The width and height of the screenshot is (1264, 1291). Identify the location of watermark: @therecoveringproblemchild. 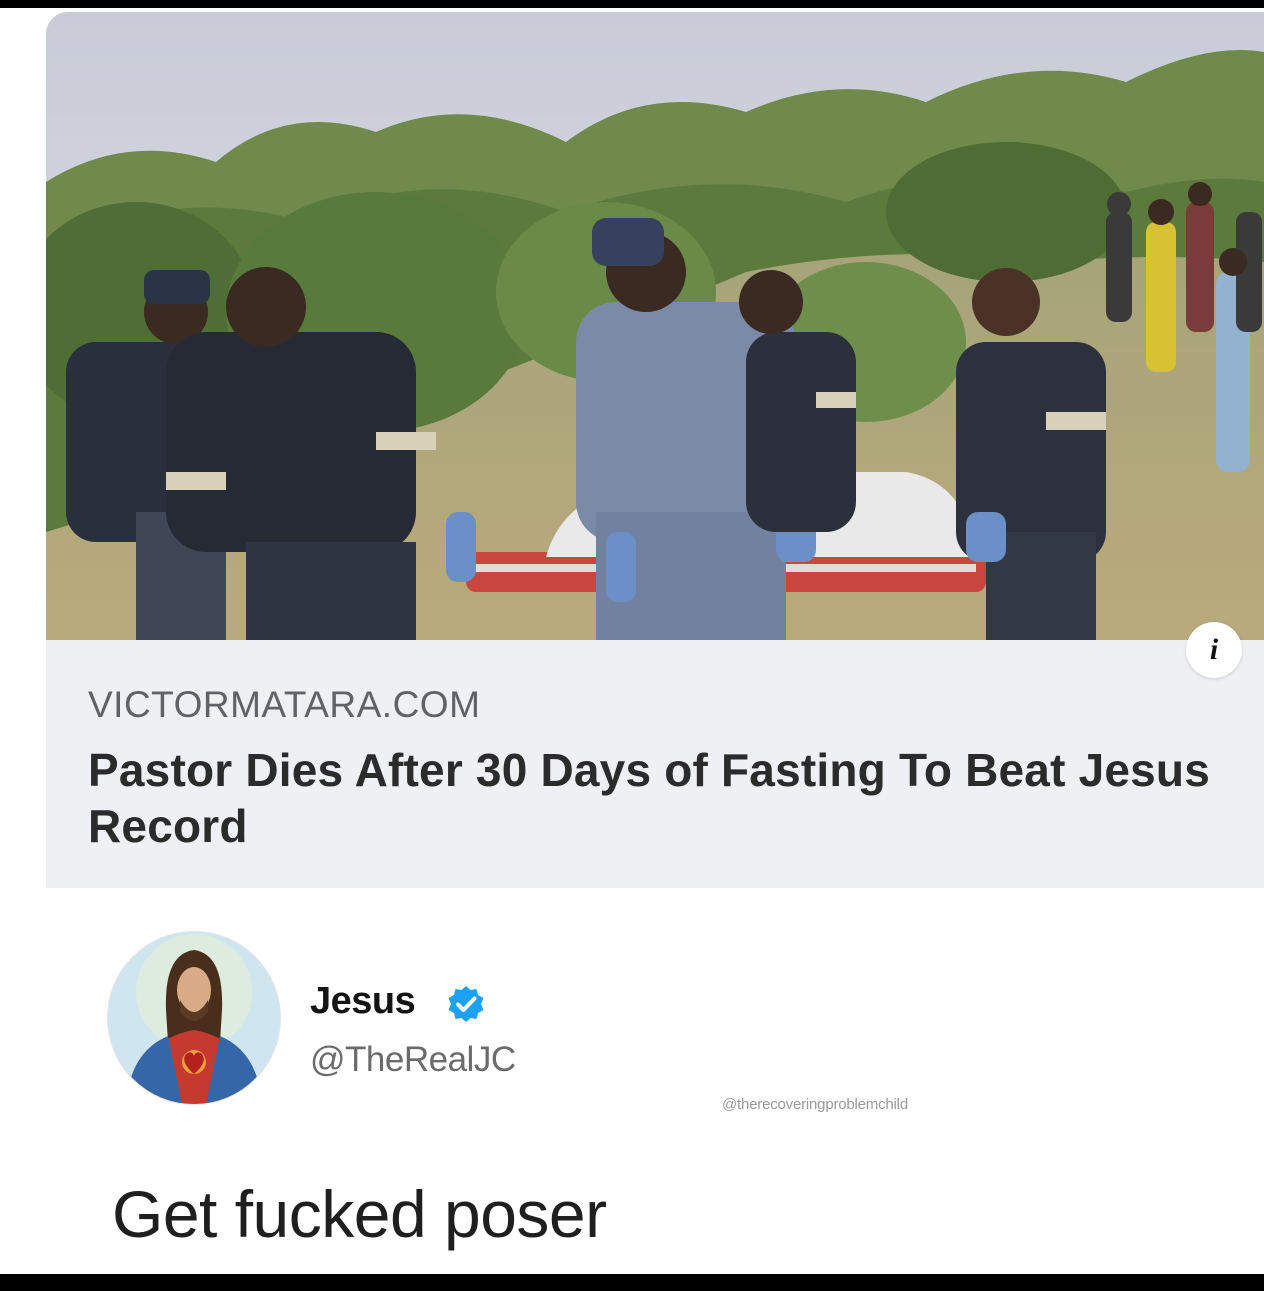
(815, 1104).